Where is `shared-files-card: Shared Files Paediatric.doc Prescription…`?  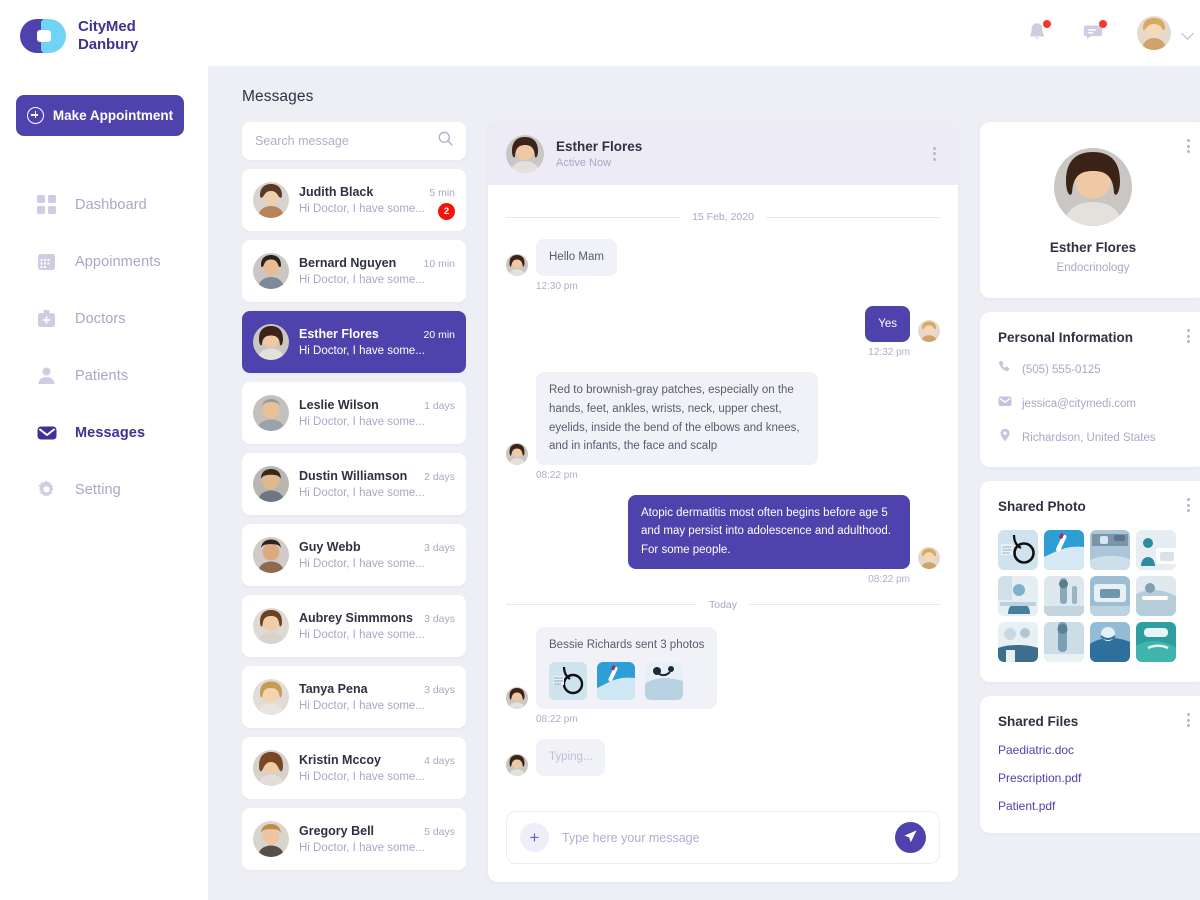 shared-files-card: Shared Files Paediatric.doc Prescription… is located at coordinates (1090, 764).